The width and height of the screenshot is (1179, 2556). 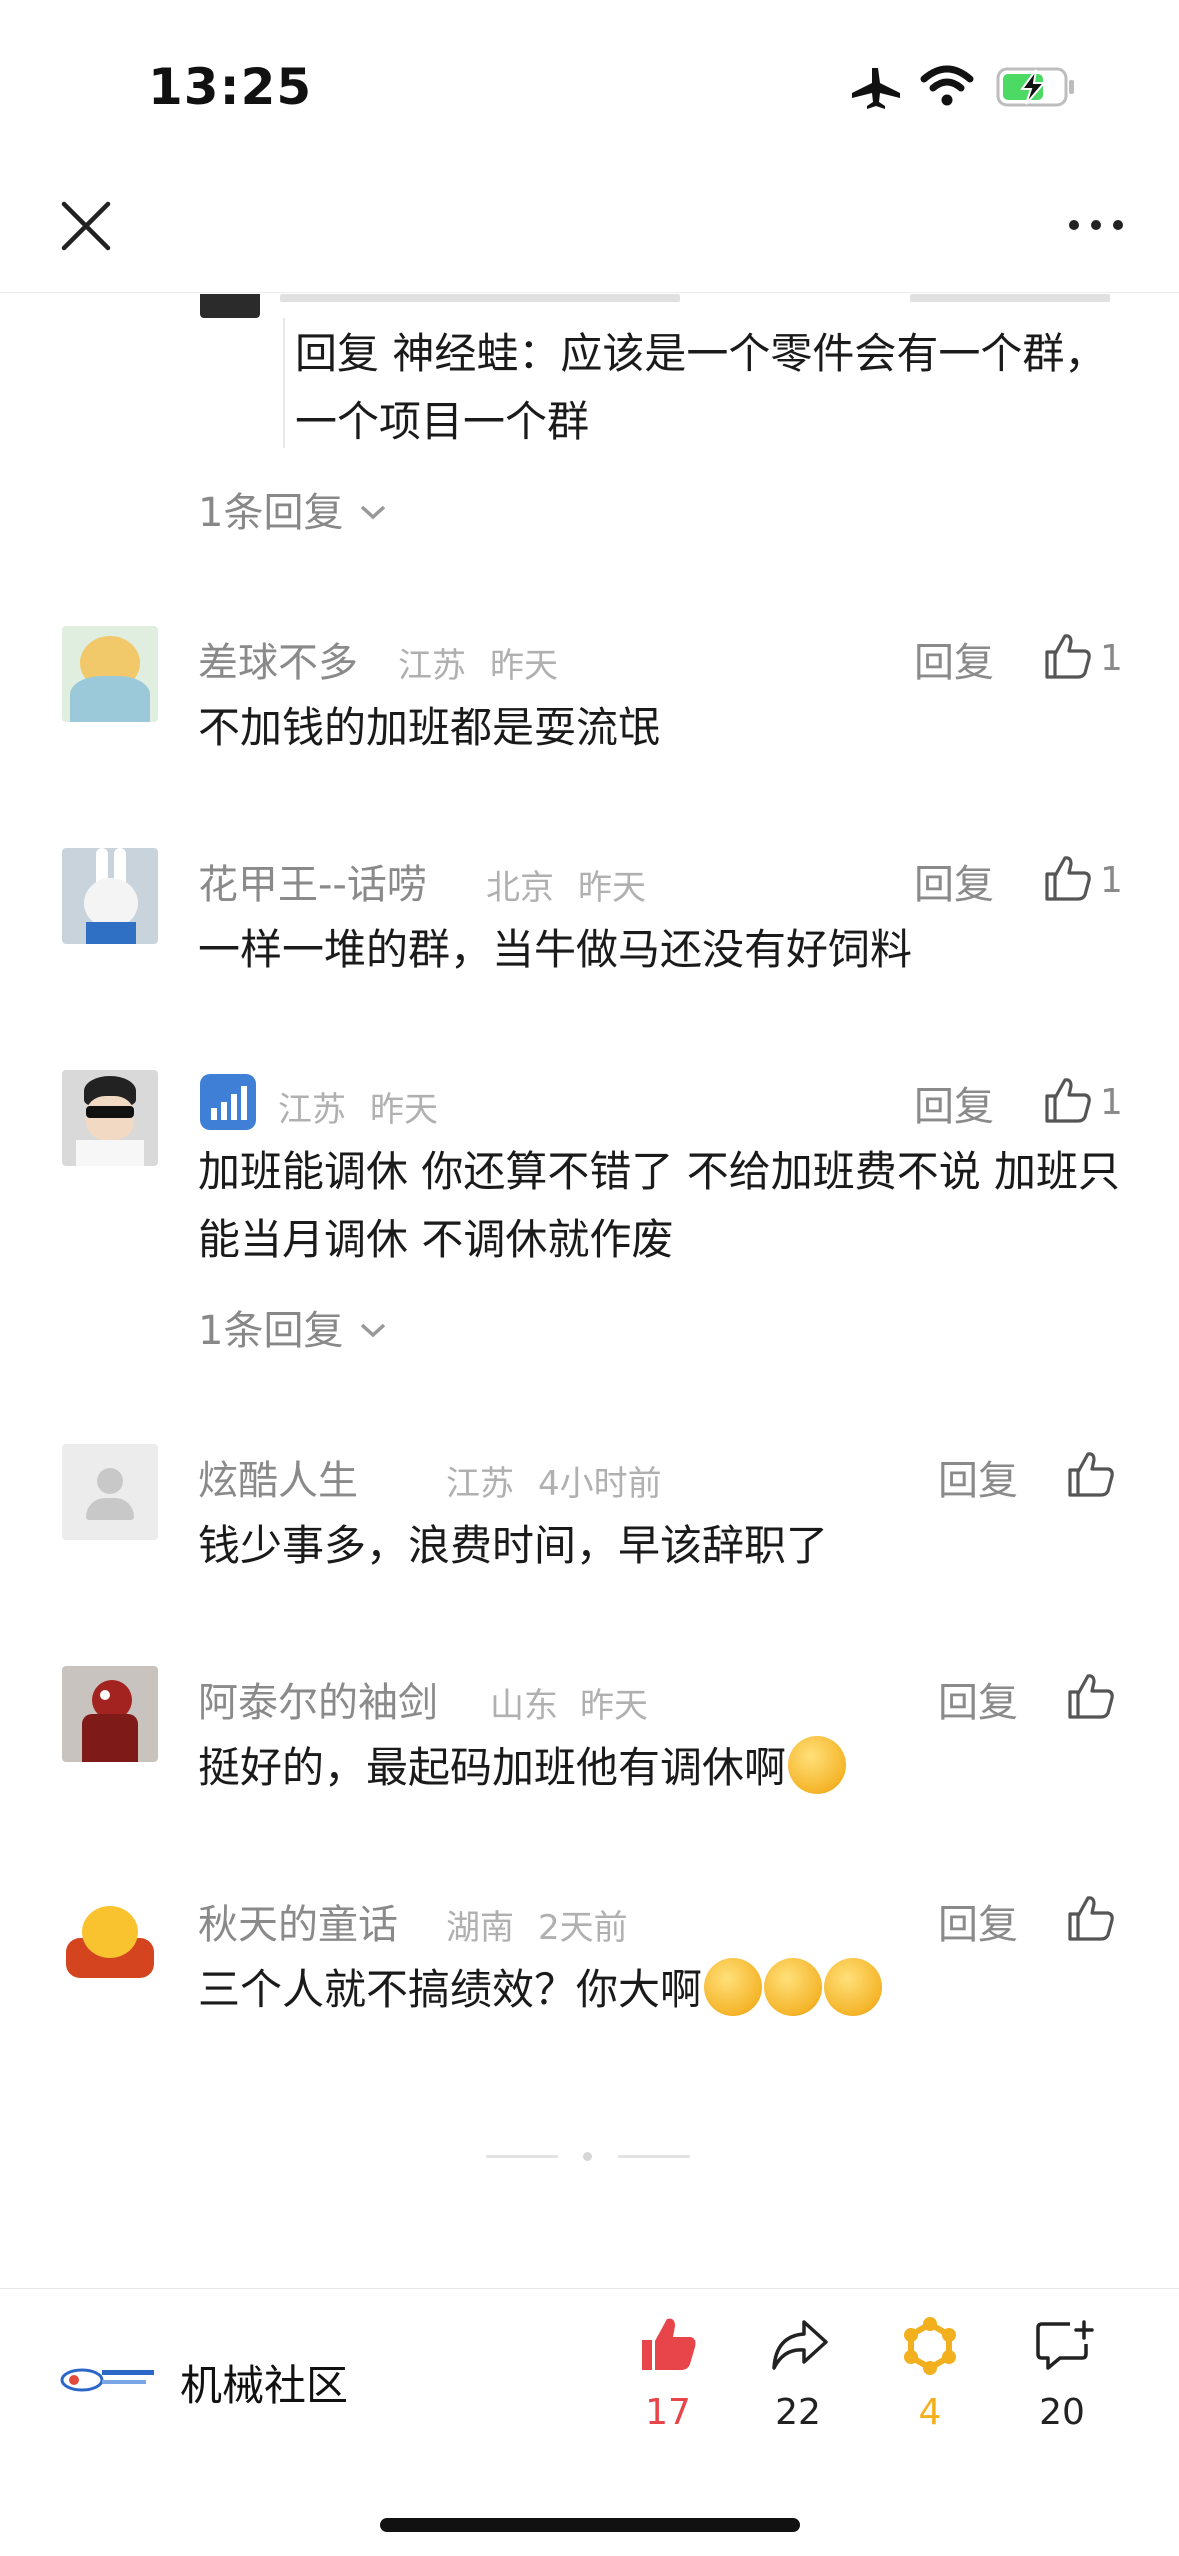 I want to click on comment-add-icon, so click(x=1065, y=2346).